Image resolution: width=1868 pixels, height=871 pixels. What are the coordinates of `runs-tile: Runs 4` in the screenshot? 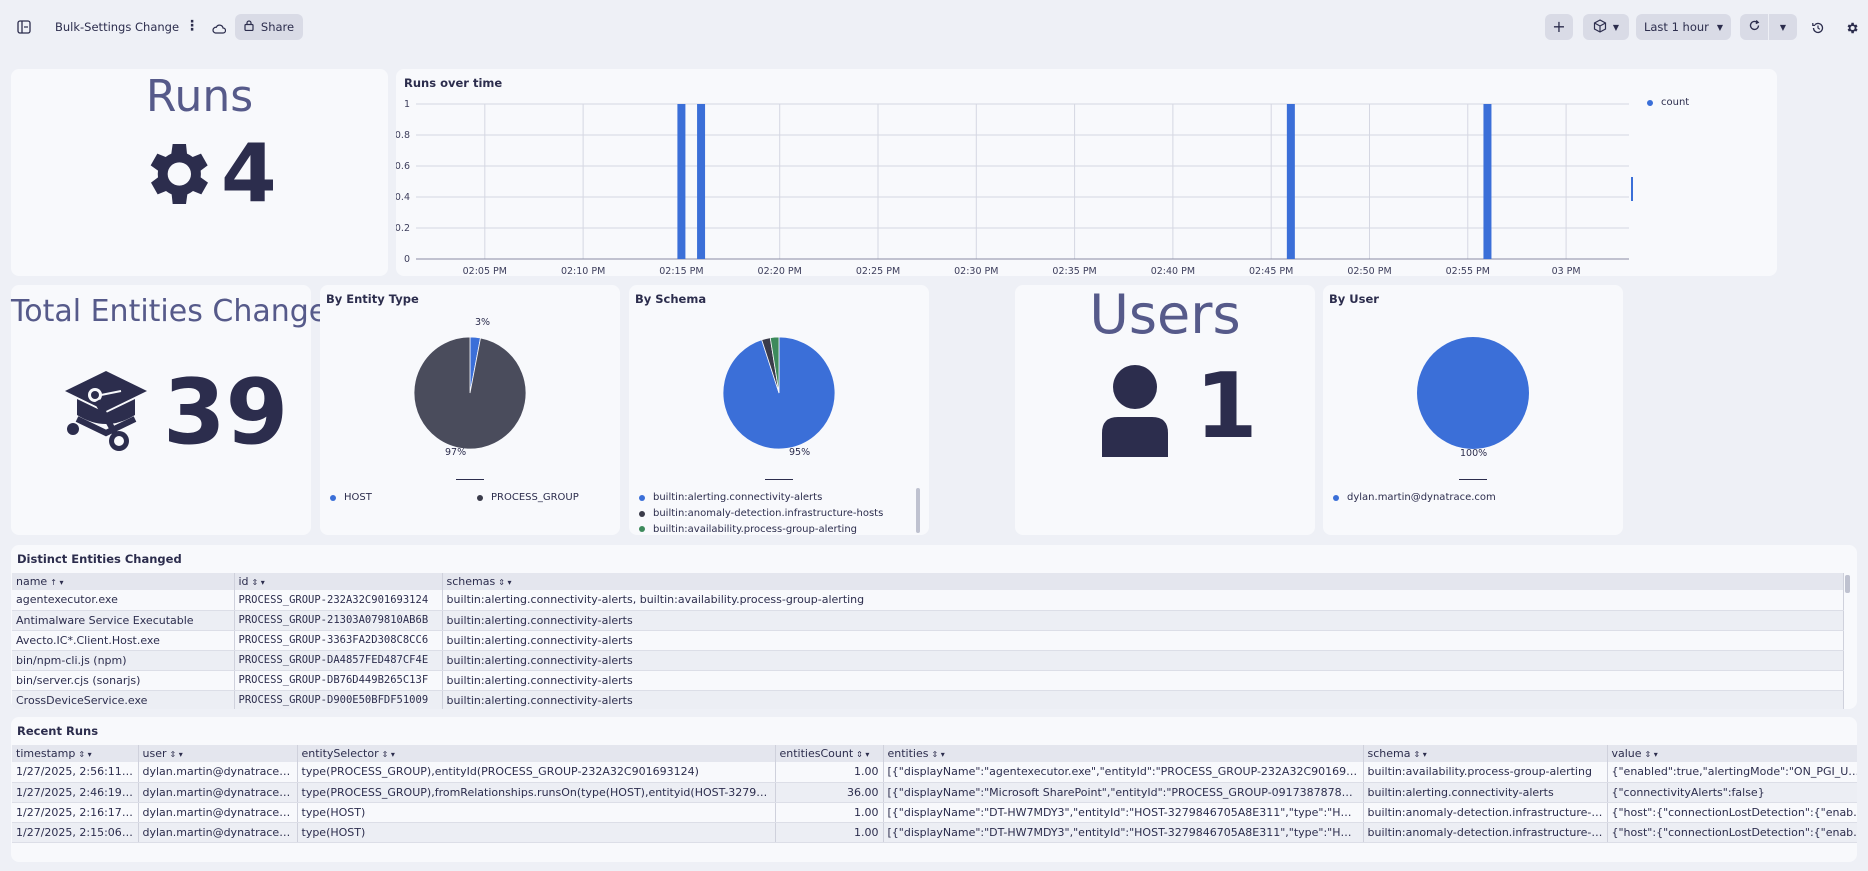 It's located at (199, 172).